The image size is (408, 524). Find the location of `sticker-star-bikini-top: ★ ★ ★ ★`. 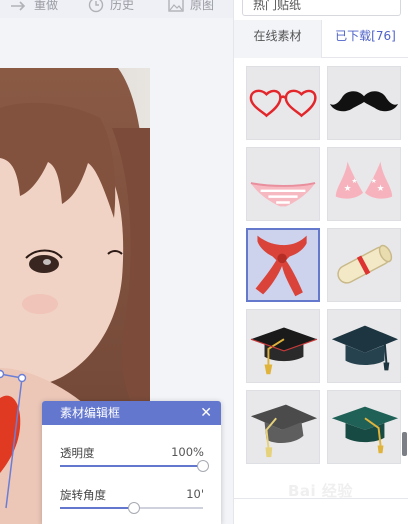

sticker-star-bikini-top: ★ ★ ★ ★ is located at coordinates (364, 184).